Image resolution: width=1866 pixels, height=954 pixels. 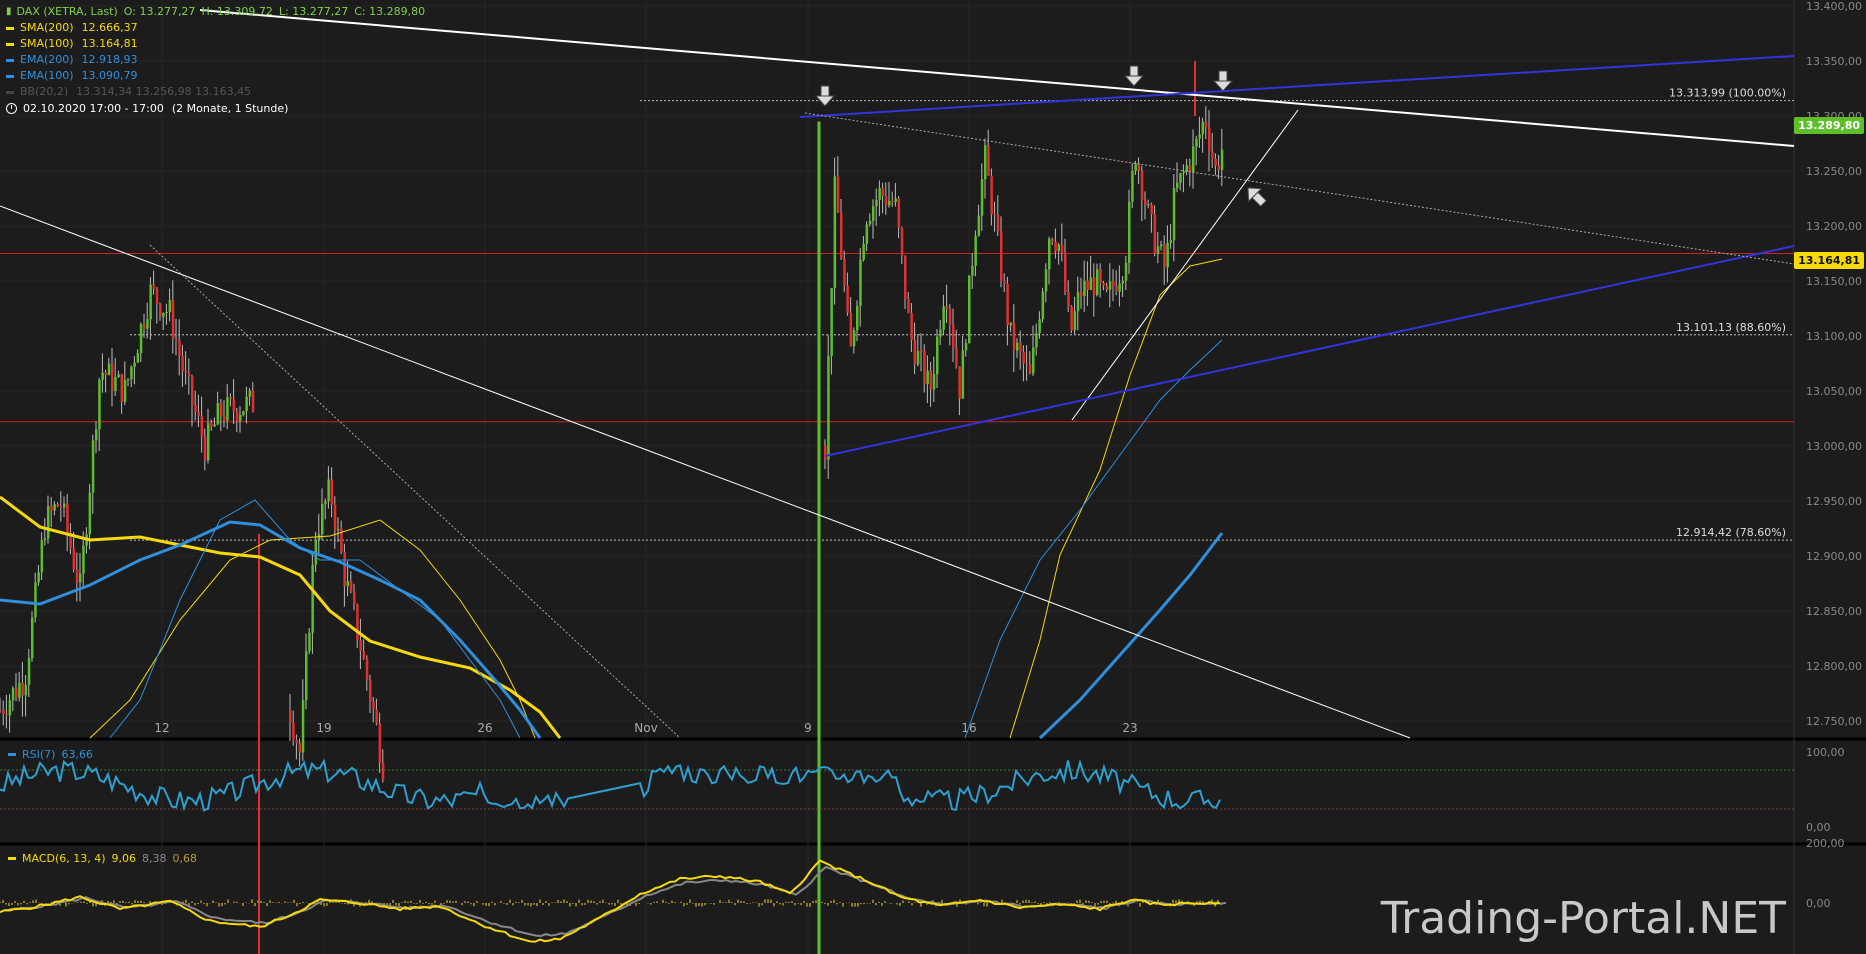 What do you see at coordinates (102, 858) in the screenshot?
I see `macd-label: MACD(6, 13, 4) 9,06 8,38 0,68` at bounding box center [102, 858].